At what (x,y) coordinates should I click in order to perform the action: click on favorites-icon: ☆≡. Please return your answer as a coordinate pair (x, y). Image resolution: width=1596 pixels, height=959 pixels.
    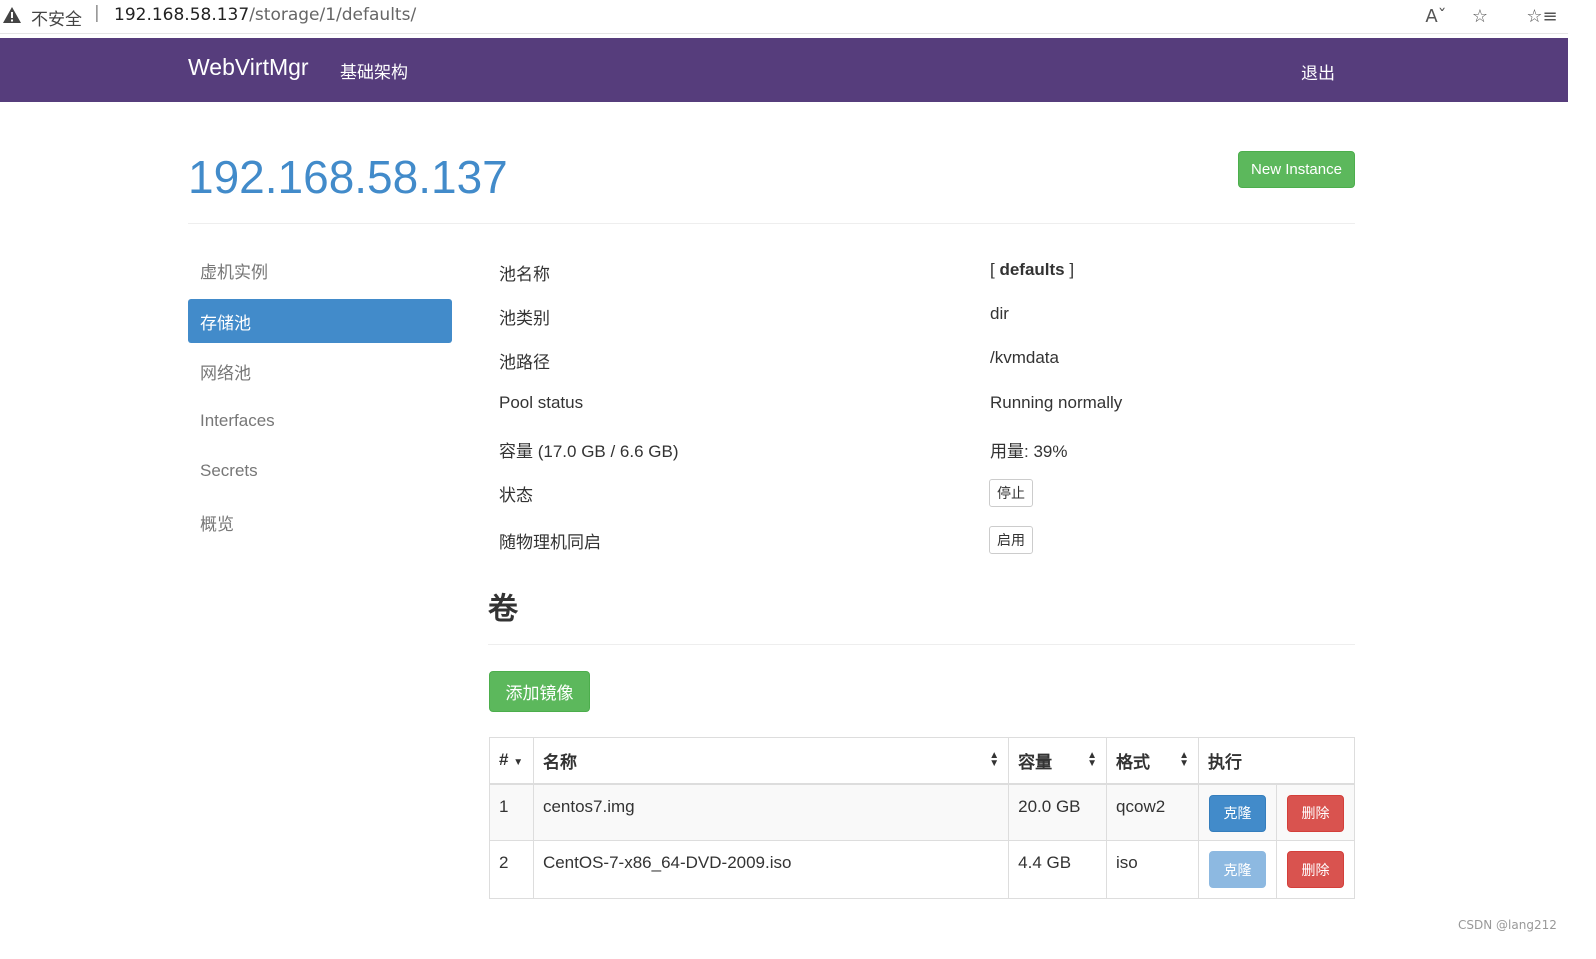
    Looking at the image, I should click on (1541, 16).